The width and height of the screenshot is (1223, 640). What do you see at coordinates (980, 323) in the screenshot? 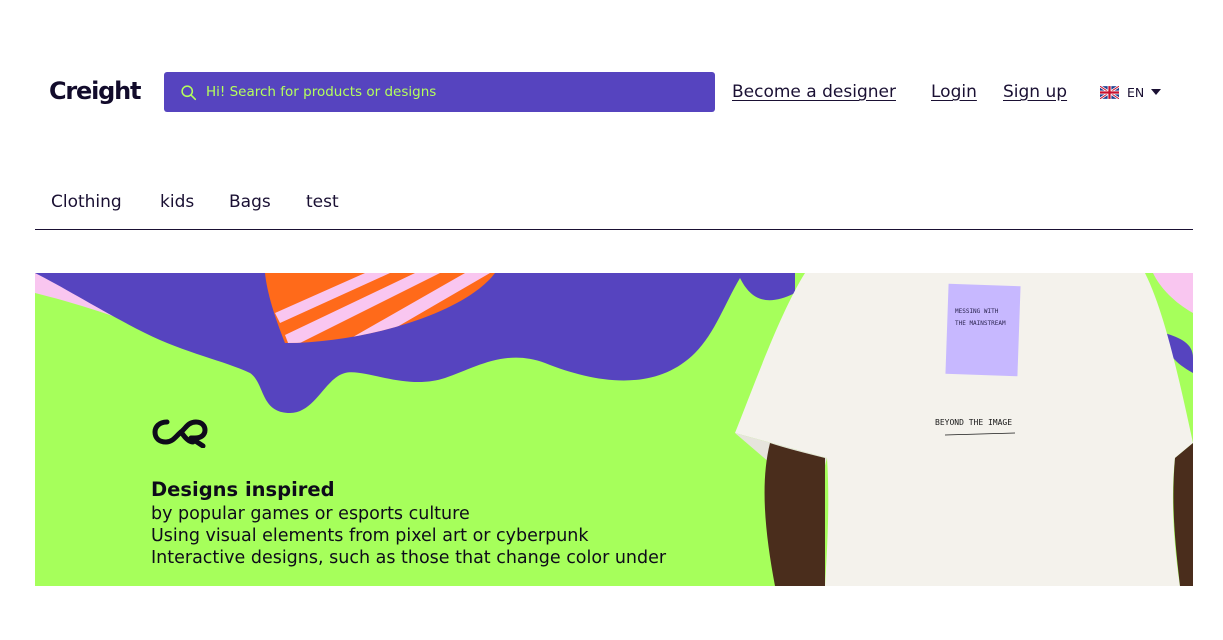
I see `svg-text: THE MAINSTREAM` at bounding box center [980, 323].